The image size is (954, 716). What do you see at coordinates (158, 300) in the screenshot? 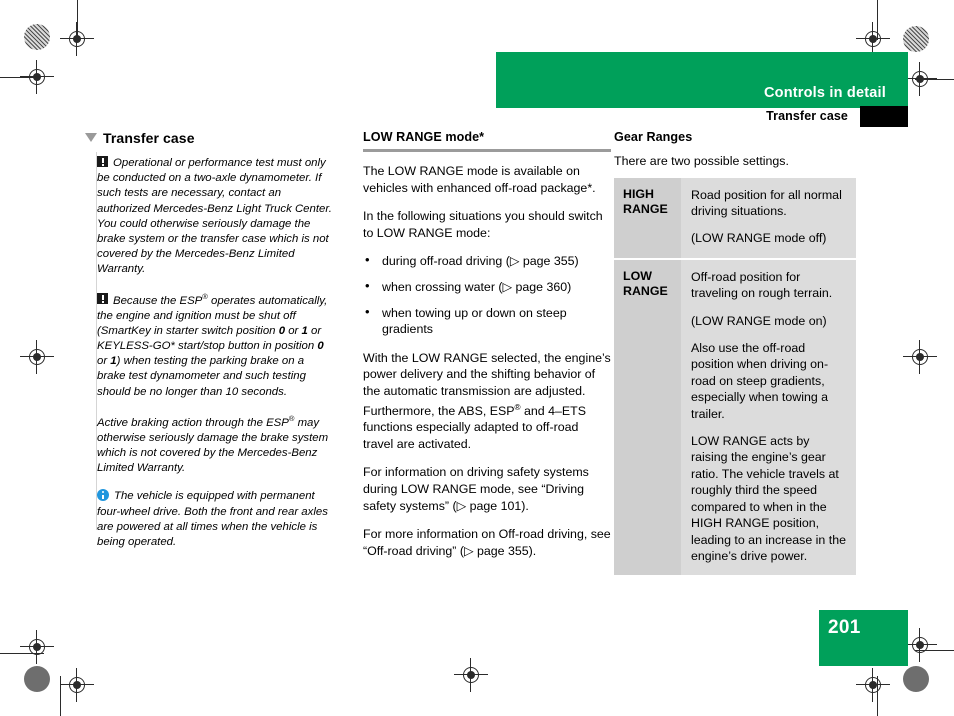
I see `warning-note-2-part-1: Because the ESP` at bounding box center [158, 300].